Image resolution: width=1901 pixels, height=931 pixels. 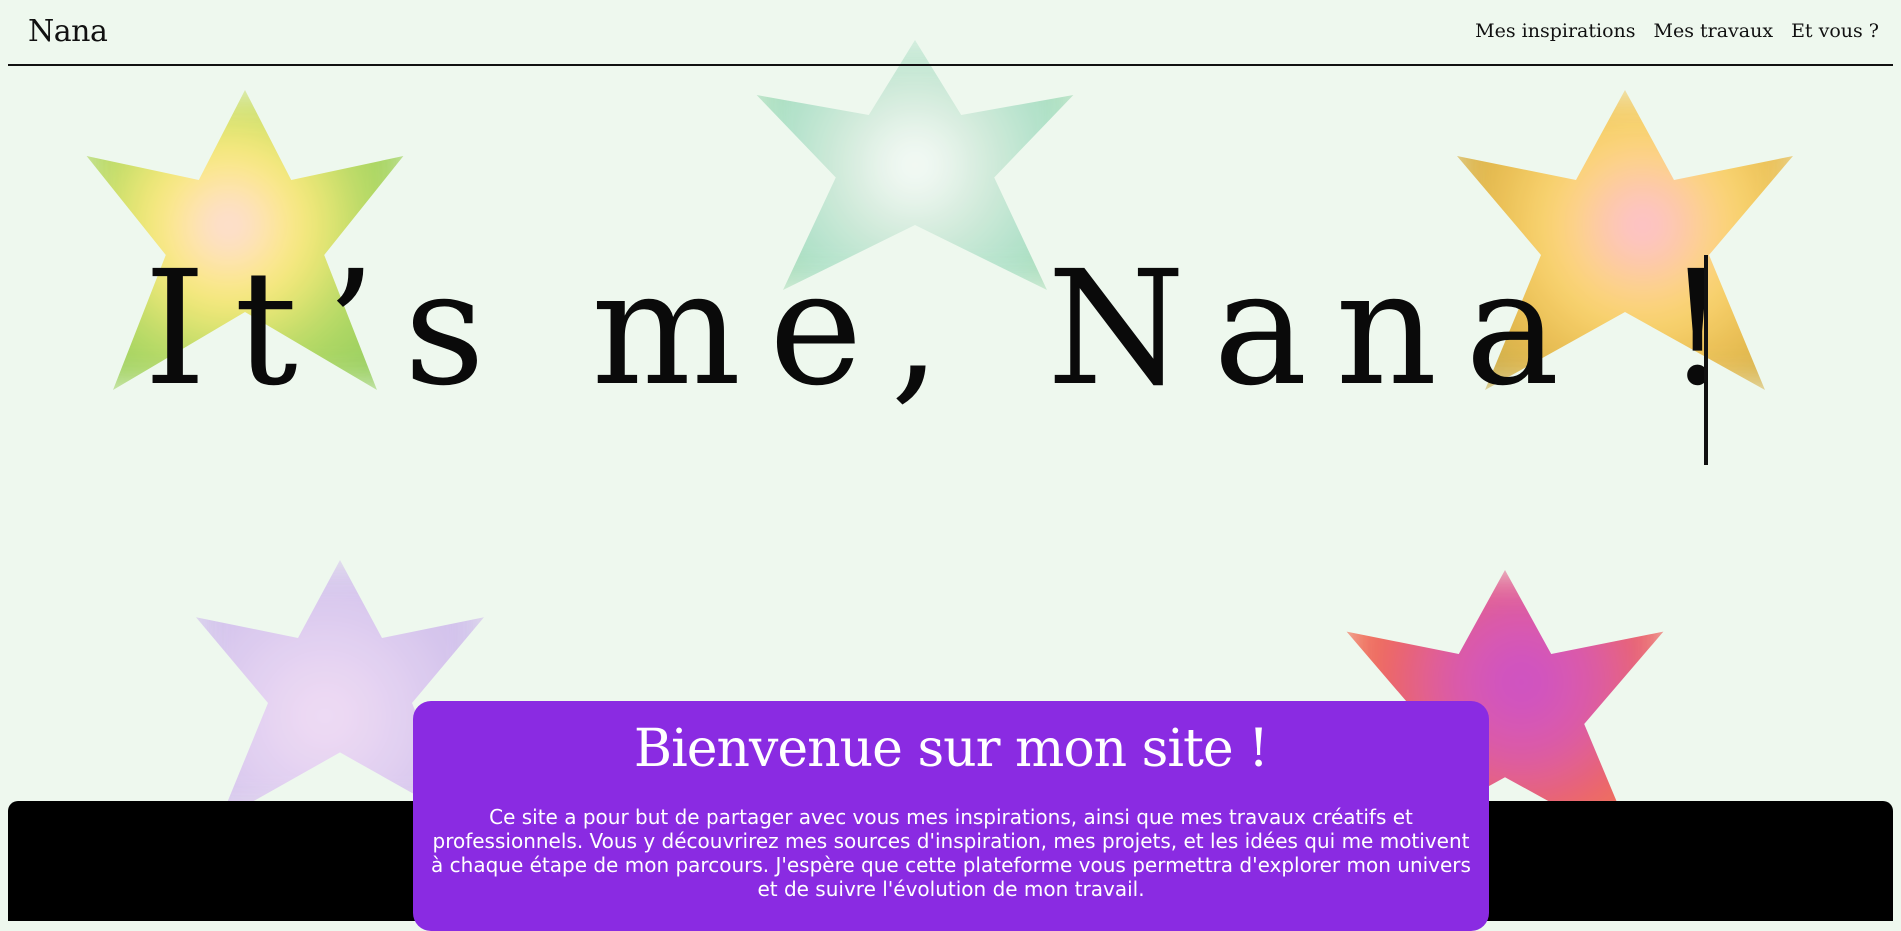 I want to click on nav-link-et-vous: Et vous ?, so click(x=1835, y=31).